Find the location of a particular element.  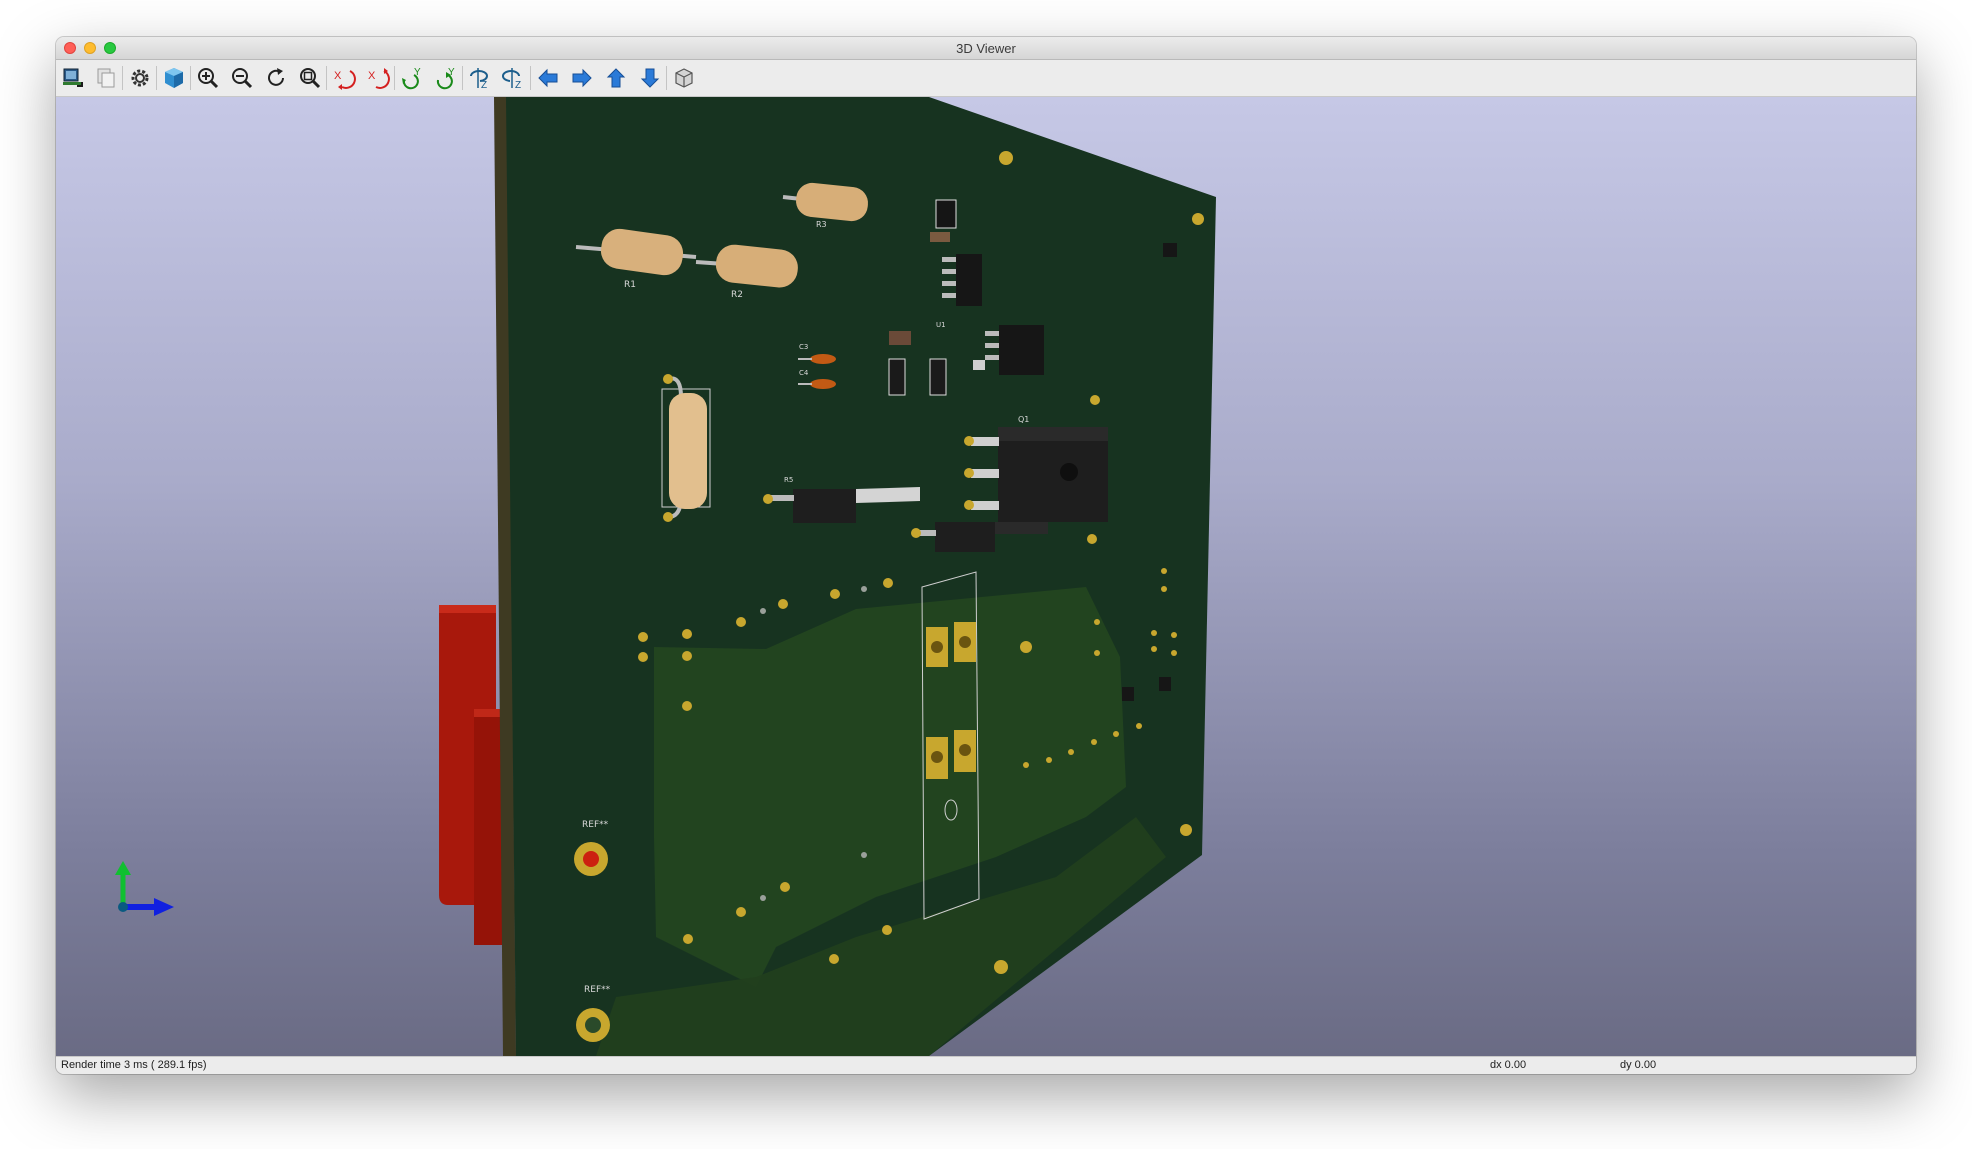

zoom-fit-icon is located at coordinates (310, 78).